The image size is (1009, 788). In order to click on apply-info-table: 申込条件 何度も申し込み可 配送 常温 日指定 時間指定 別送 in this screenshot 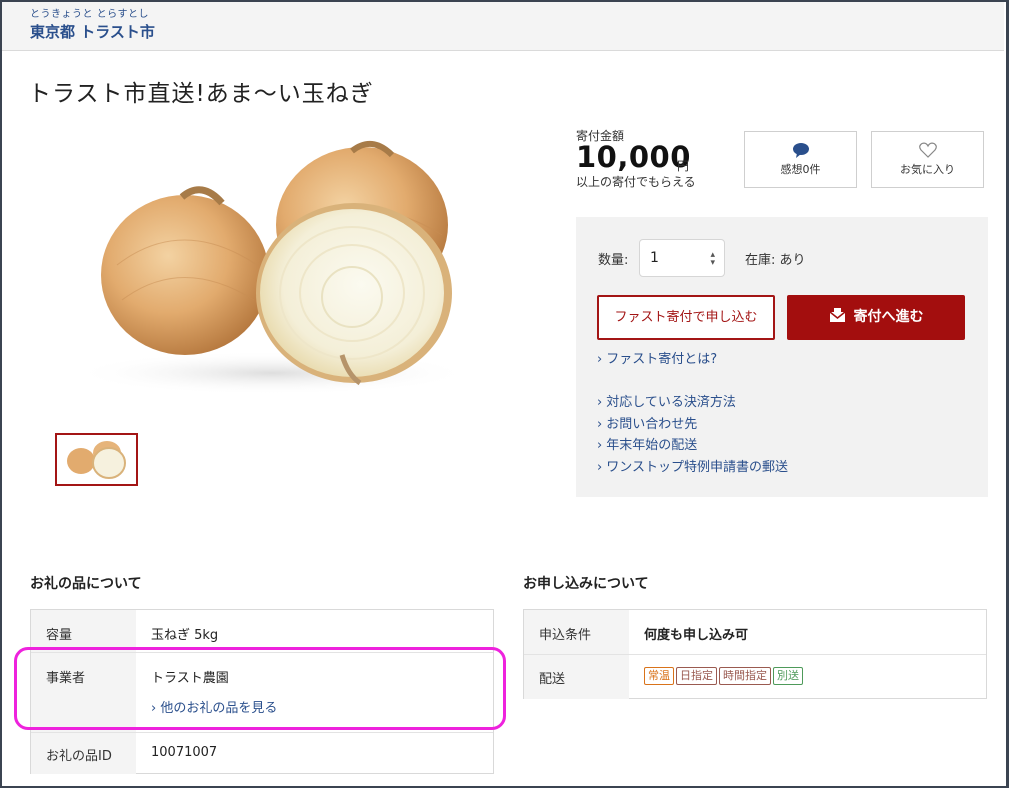, I will do `click(755, 654)`.